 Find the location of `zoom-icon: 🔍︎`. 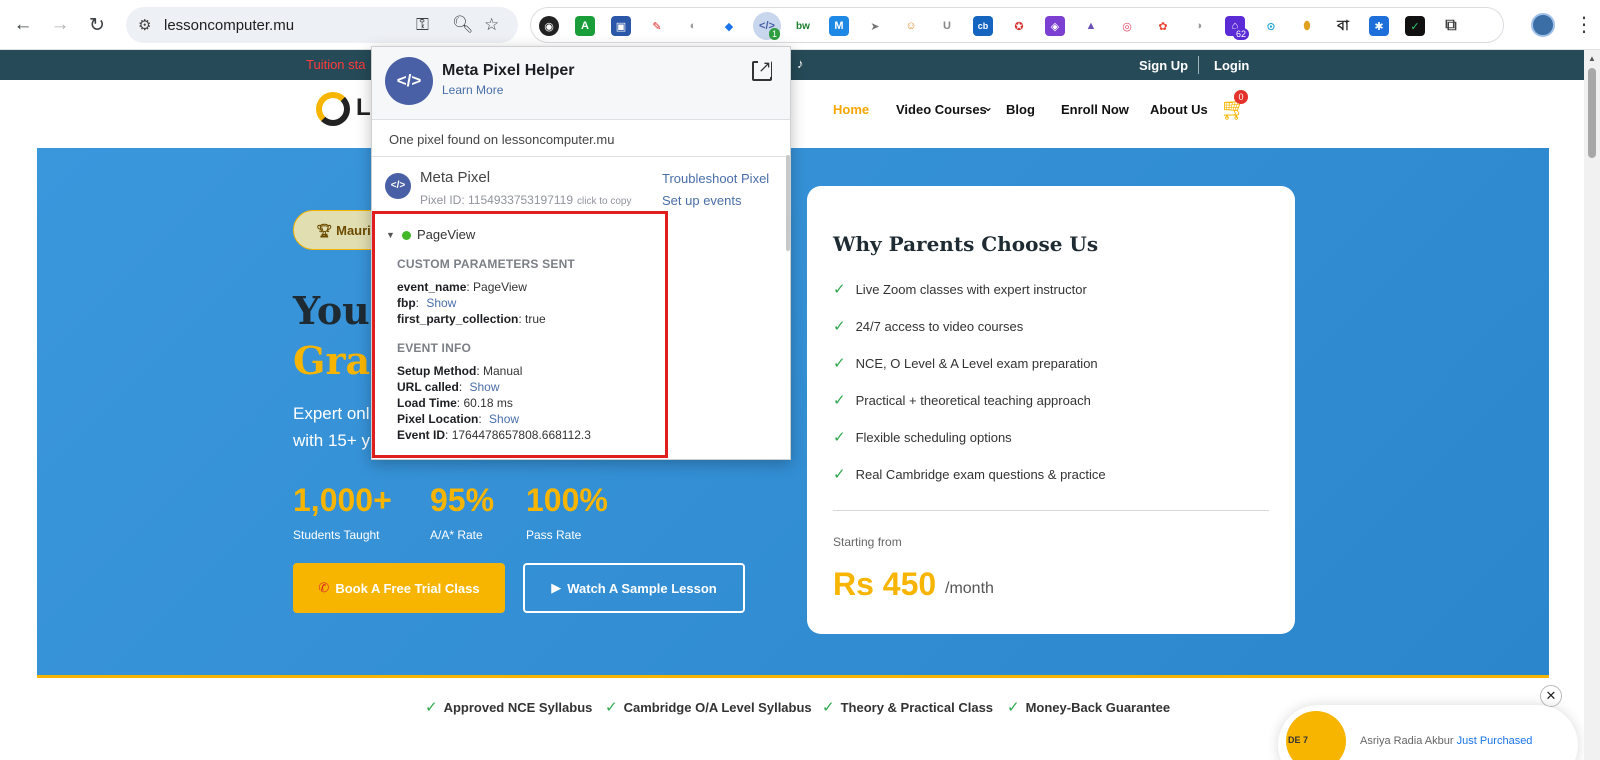

zoom-icon: 🔍︎ is located at coordinates (463, 25).